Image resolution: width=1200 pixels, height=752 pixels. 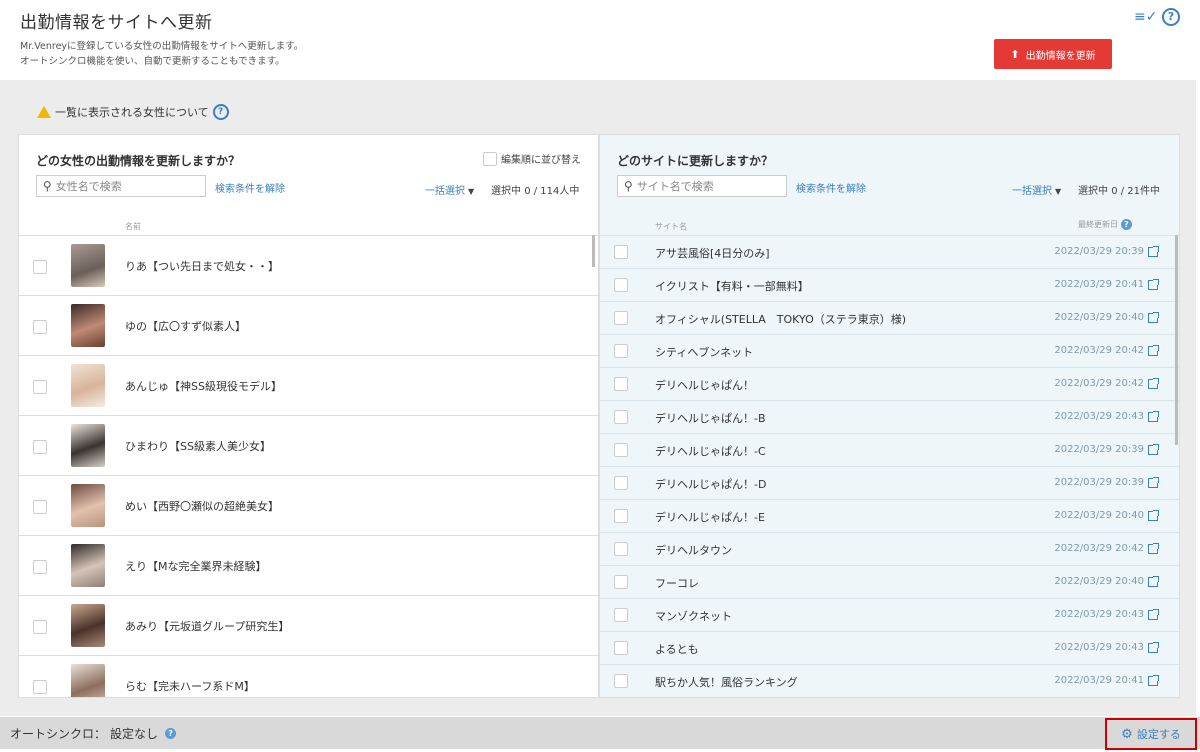 What do you see at coordinates (1060, 56) in the screenshot?
I see `update-button-label: 出勤情報を更新` at bounding box center [1060, 56].